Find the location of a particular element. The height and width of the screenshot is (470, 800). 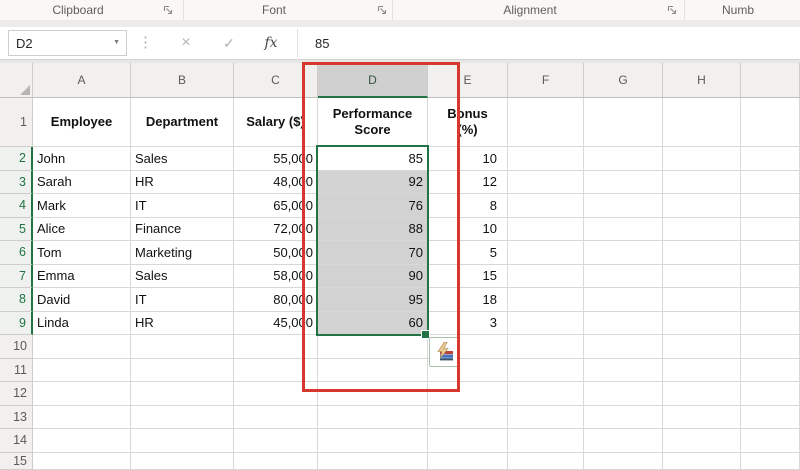

cell-B11 is located at coordinates (182, 370).